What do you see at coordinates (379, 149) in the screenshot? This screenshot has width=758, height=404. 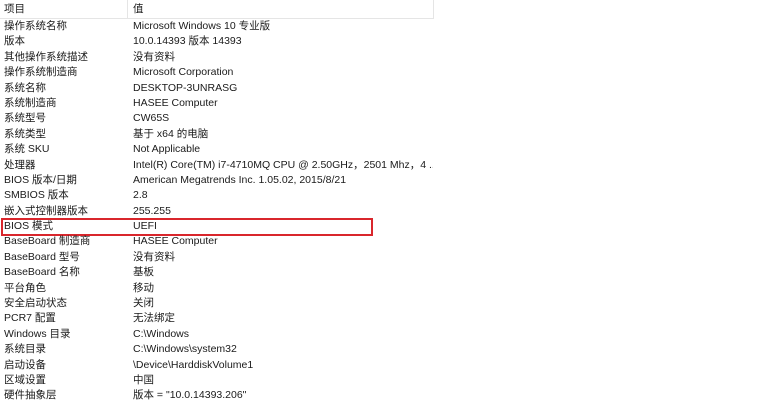 I see `table-row: 系统 SKU Not Applicable` at bounding box center [379, 149].